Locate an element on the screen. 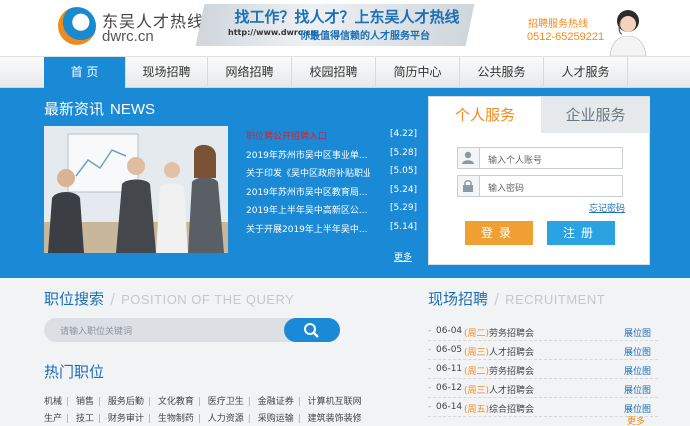 This screenshot has height=426, width=690. login-button: 登录 is located at coordinates (499, 233).